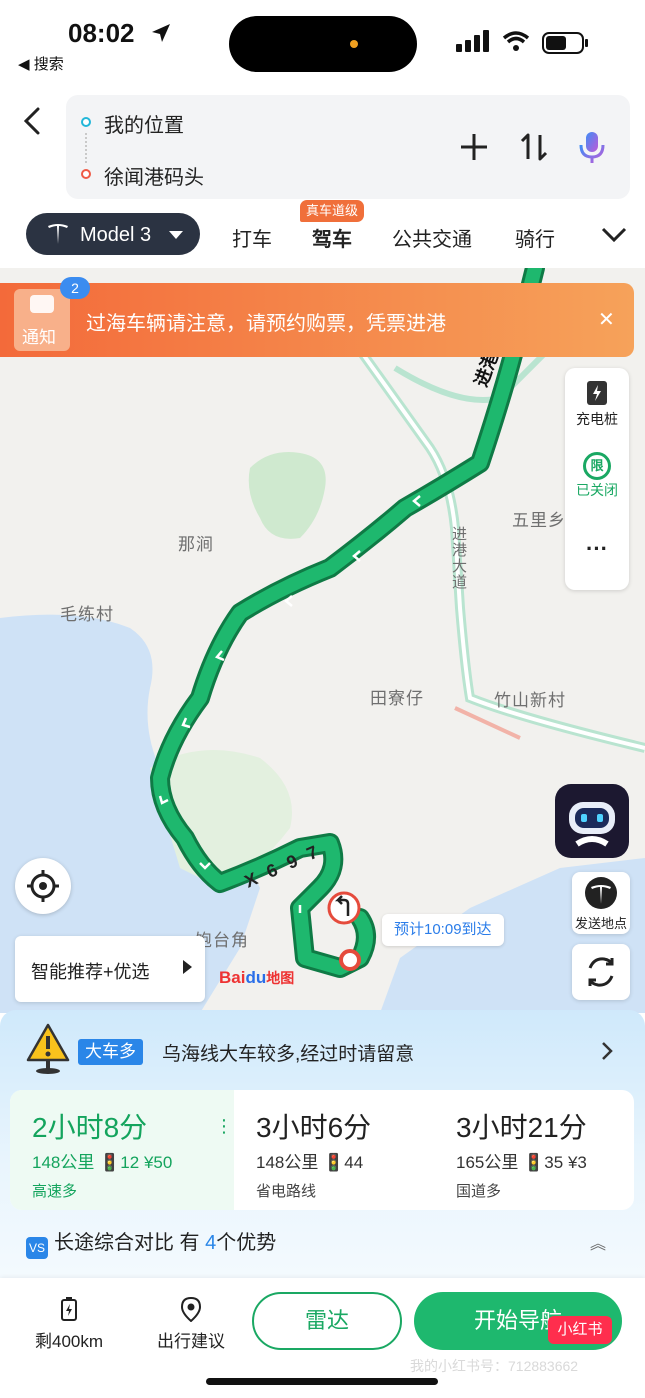 The width and height of the screenshot is (645, 1398). Describe the element at coordinates (323, 44) in the screenshot. I see `dynamic-island` at that location.